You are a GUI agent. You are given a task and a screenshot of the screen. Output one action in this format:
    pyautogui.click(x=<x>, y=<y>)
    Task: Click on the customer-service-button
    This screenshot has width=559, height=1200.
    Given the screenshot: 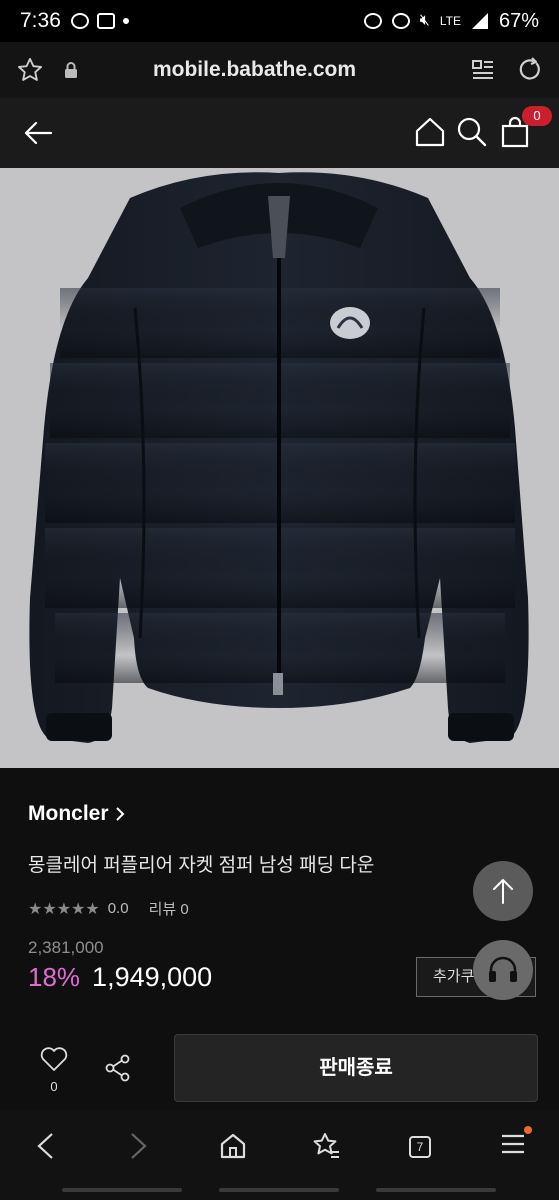 What is the action you would take?
    pyautogui.click(x=503, y=970)
    